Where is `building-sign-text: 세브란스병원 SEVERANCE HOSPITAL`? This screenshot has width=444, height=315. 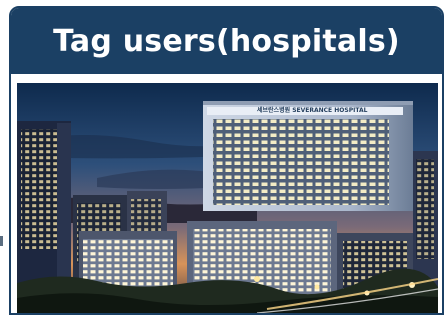
building-sign-text: 세브란스병원 SEVERANCE HOSPITAL is located at coordinates (312, 110).